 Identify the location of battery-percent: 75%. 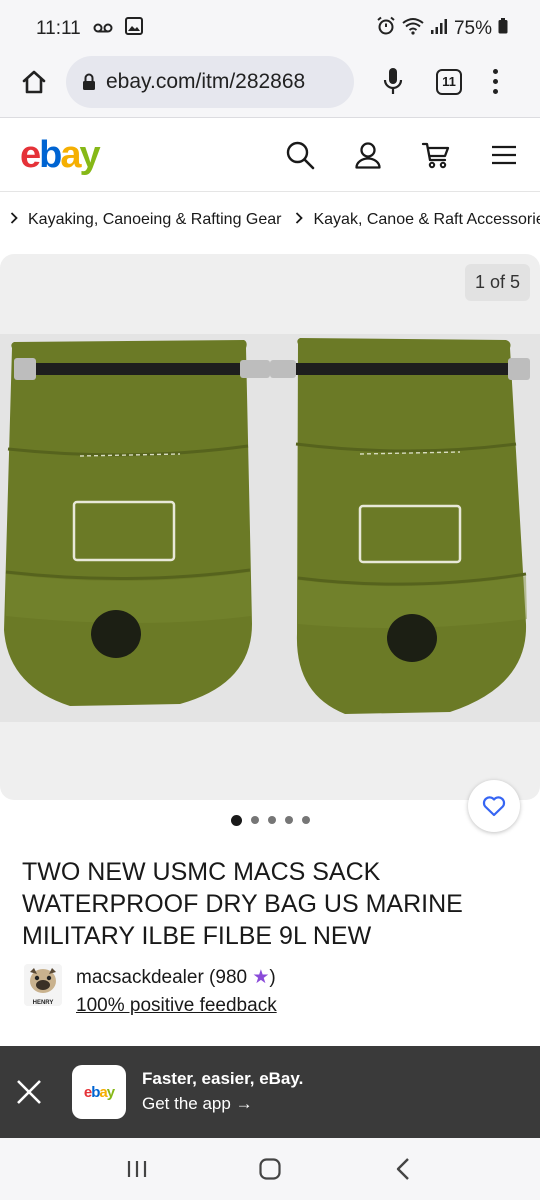
(472, 28).